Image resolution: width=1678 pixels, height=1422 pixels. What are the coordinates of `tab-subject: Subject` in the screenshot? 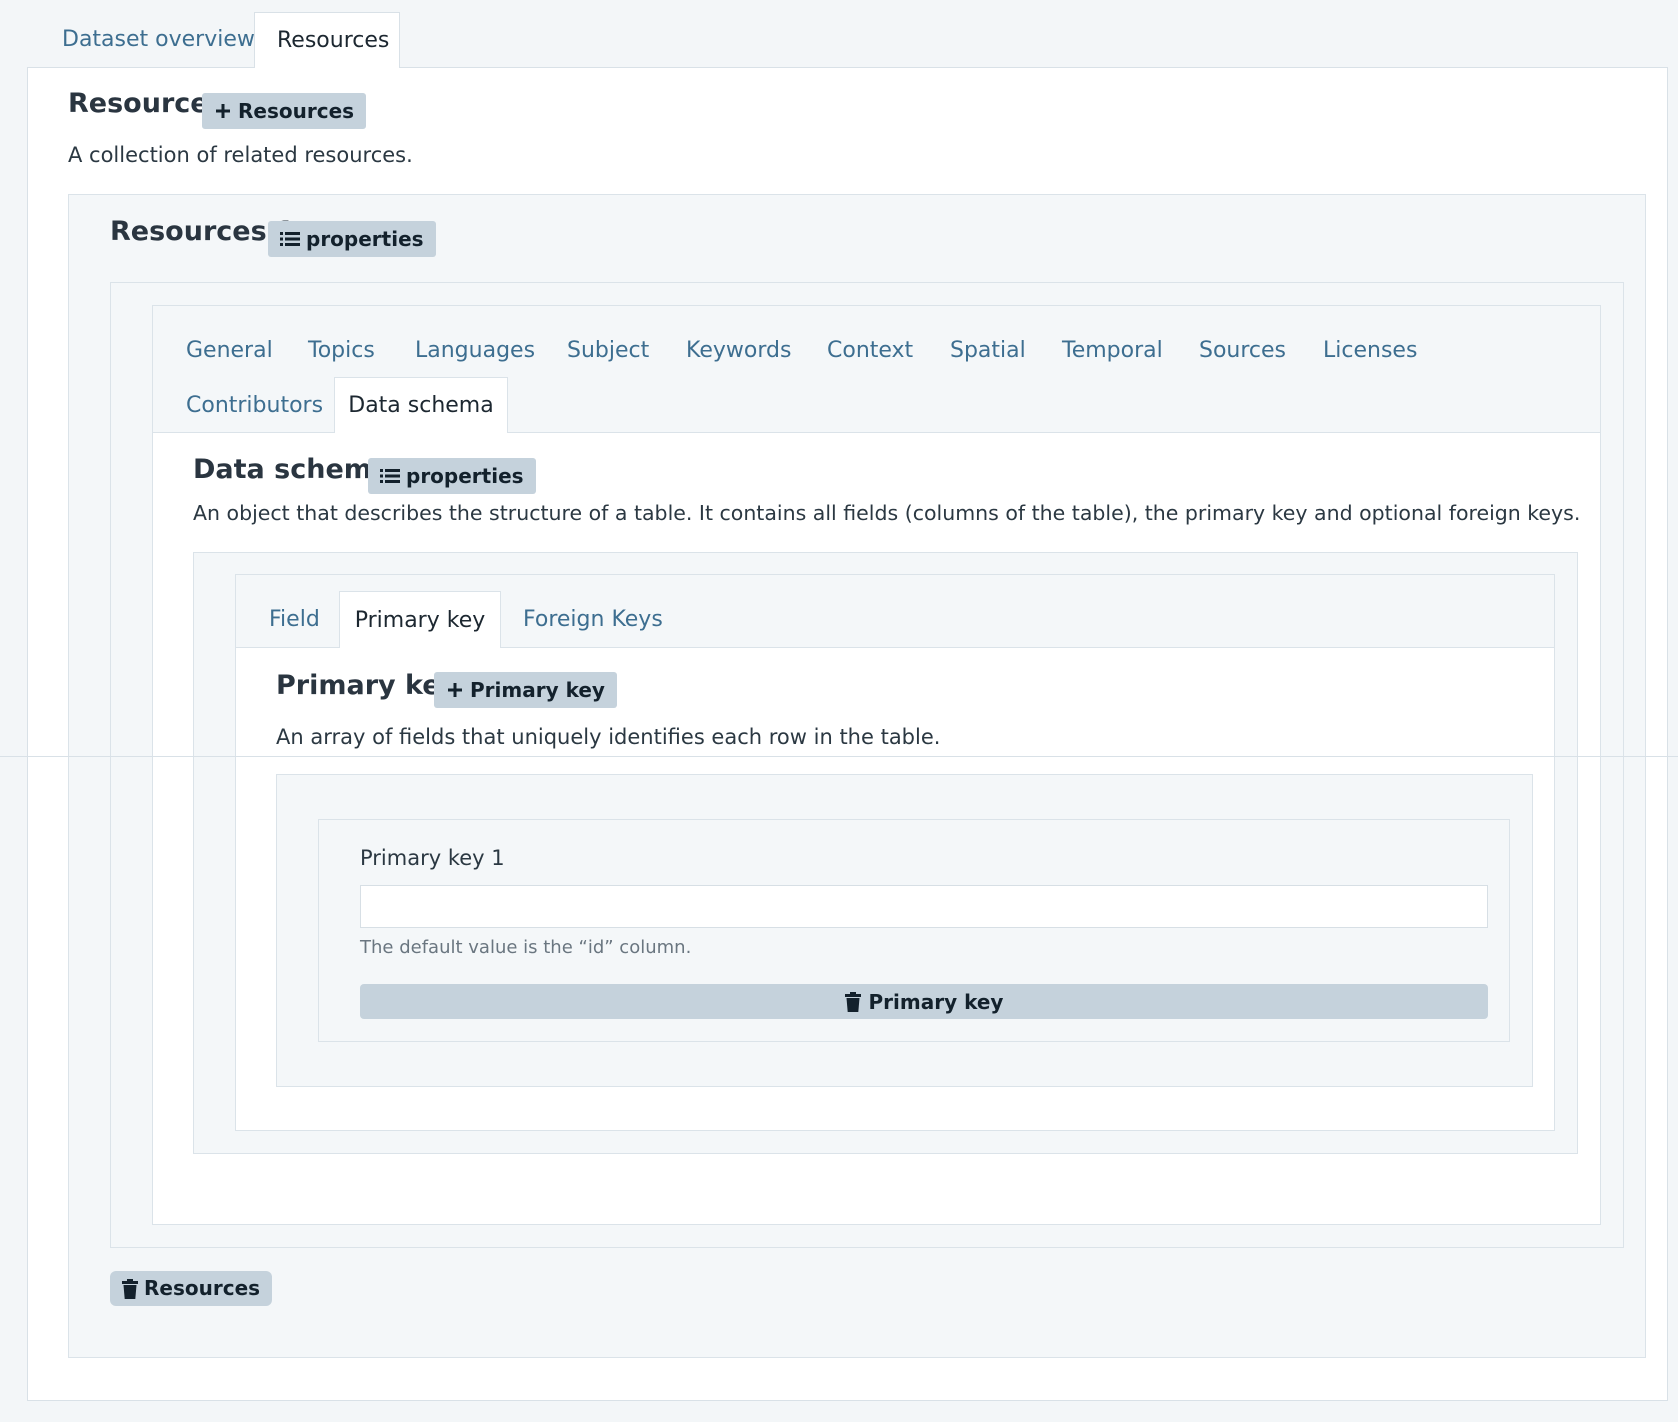 It's located at (608, 350).